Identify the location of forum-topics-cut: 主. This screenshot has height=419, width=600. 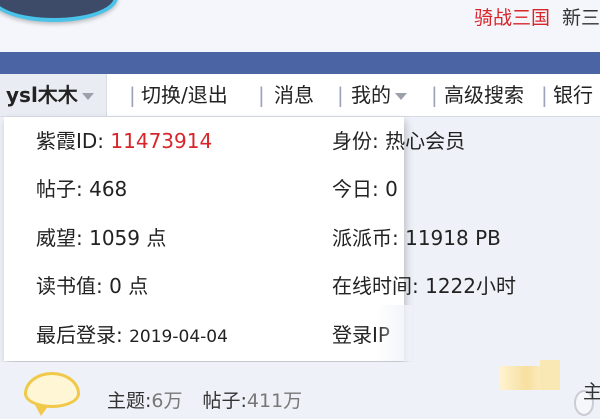
(591, 392).